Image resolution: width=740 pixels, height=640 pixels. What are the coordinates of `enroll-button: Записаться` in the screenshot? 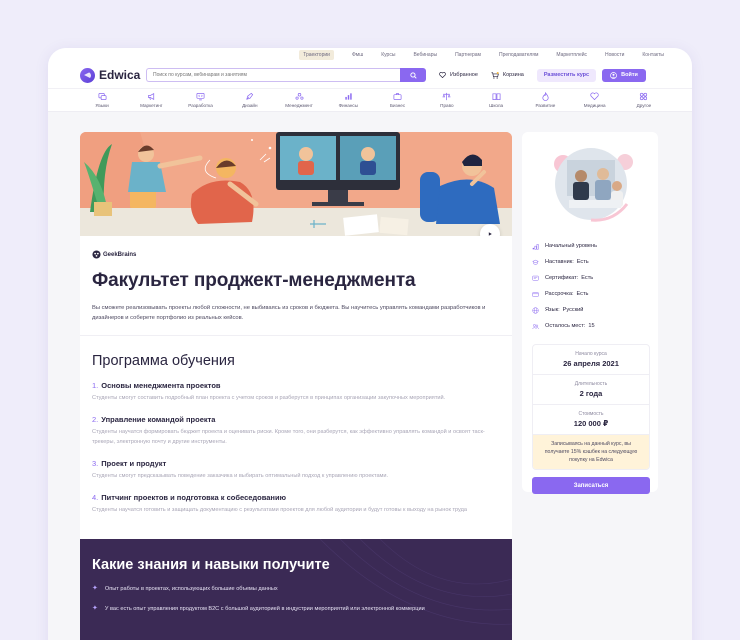 It's located at (591, 485).